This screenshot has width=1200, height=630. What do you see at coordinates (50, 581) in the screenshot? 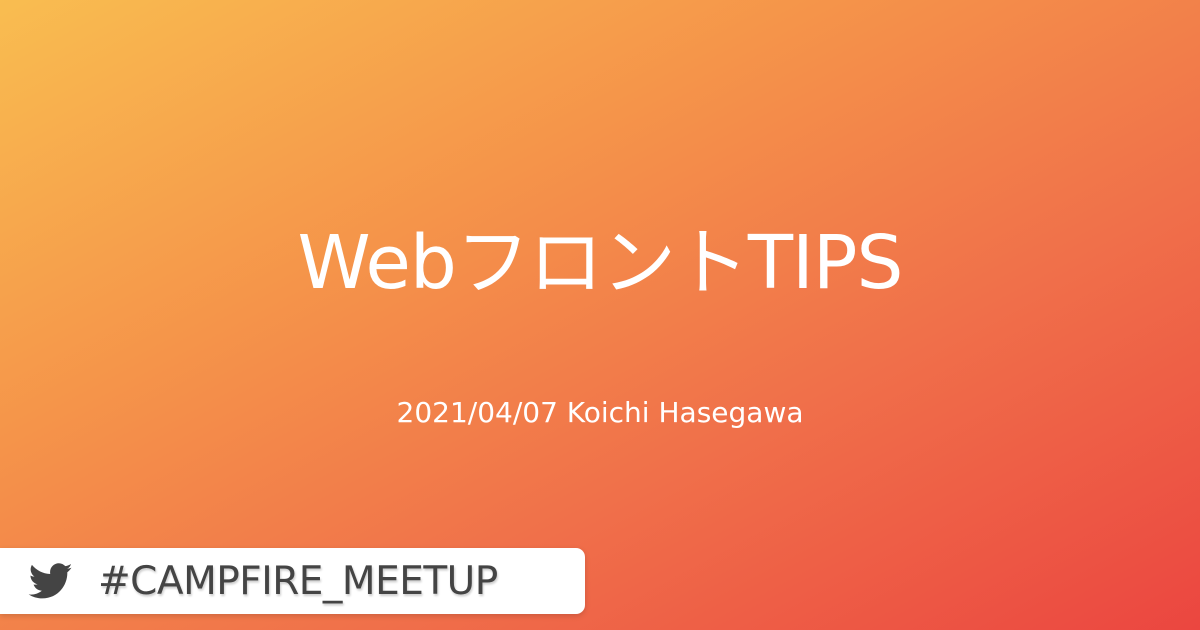
I see `twitter-bird-icon` at bounding box center [50, 581].